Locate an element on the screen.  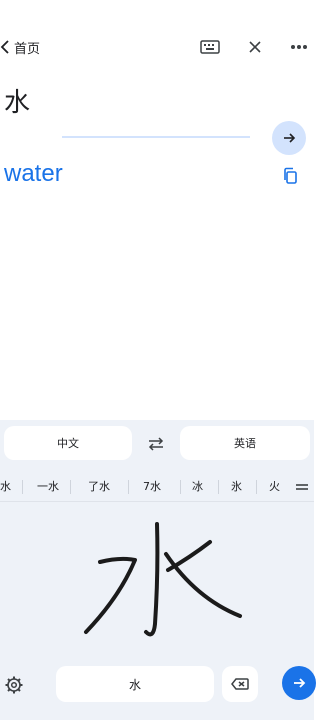
more-horizontal-icon is located at coordinates (299, 47).